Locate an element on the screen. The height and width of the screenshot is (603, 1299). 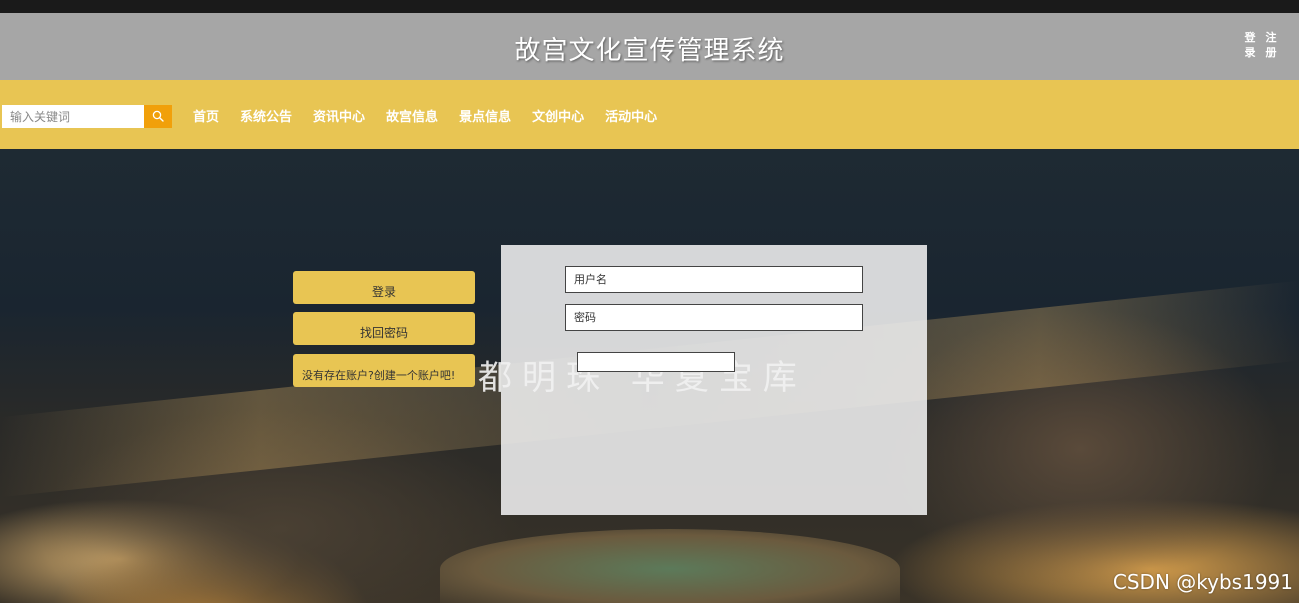
hero-land-decoration is located at coordinates (670, 566).